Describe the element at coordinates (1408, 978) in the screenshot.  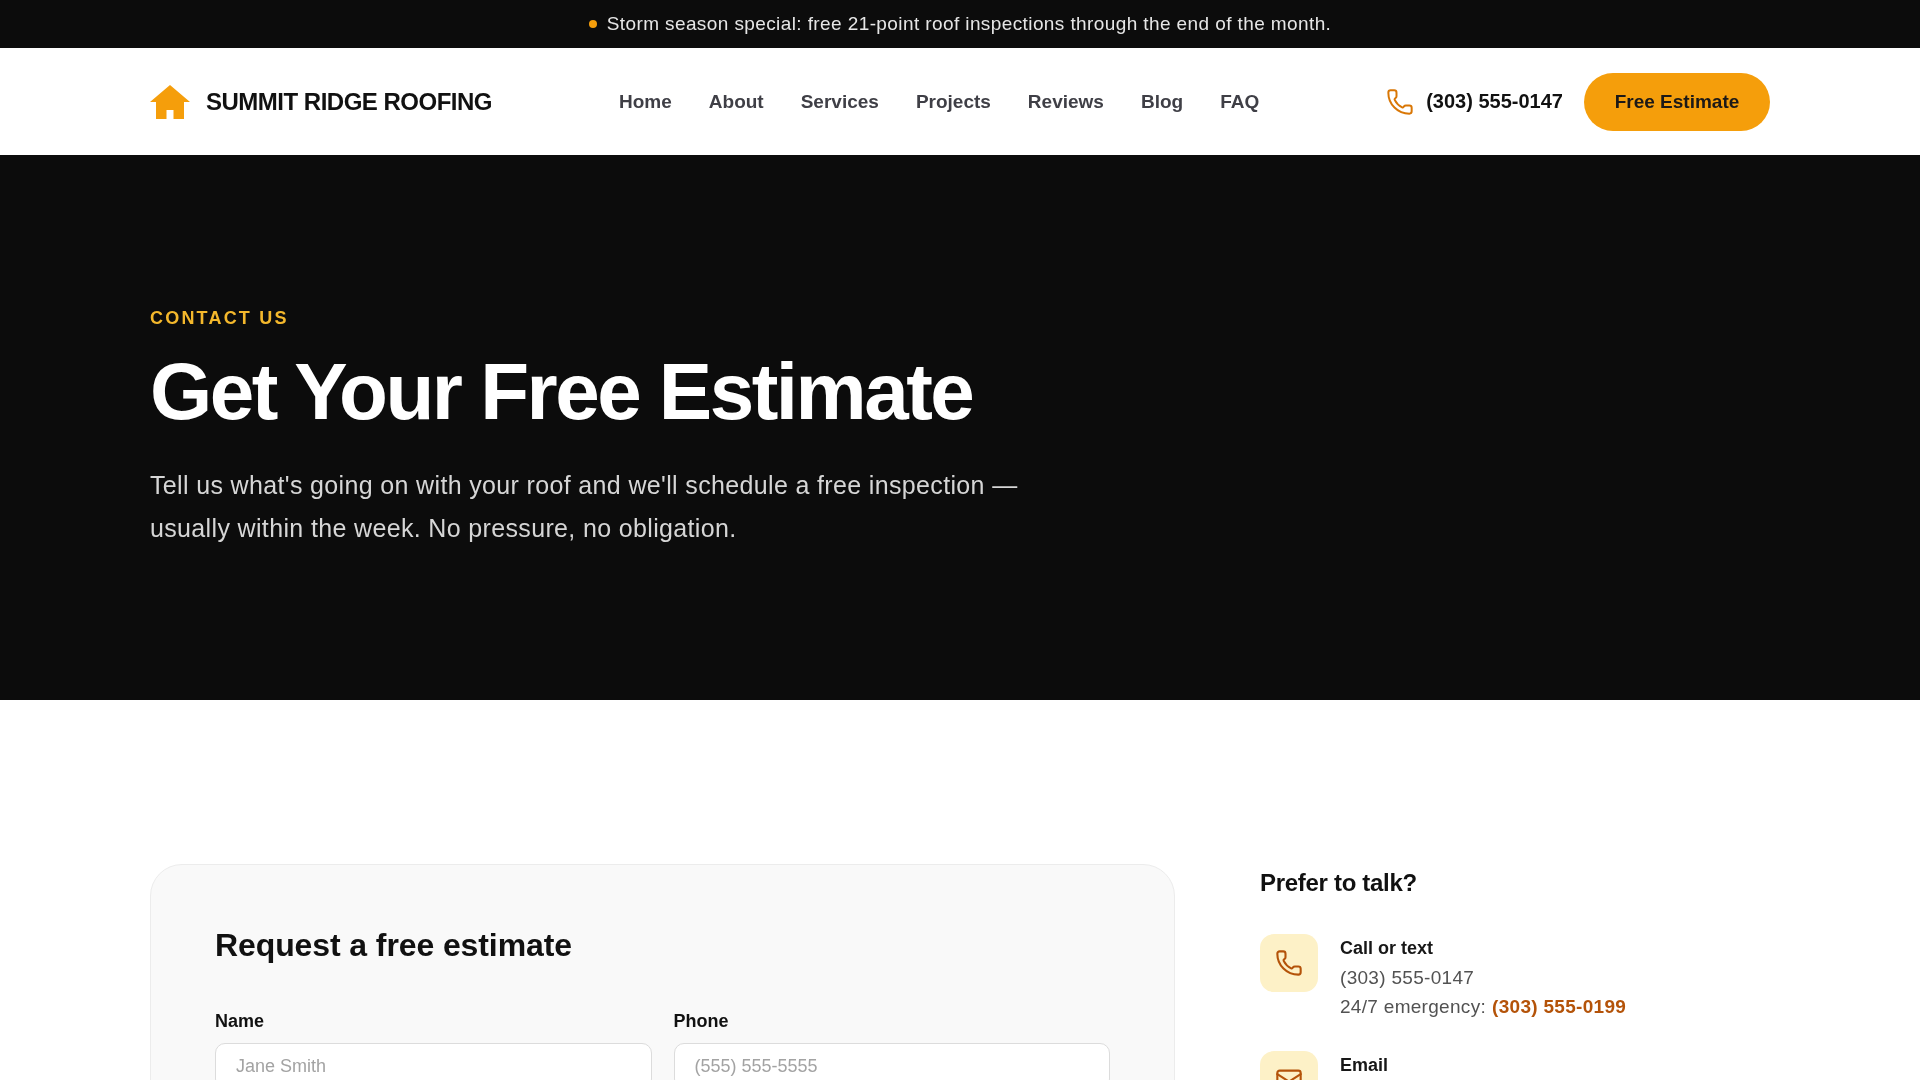
I see `contact-detail: (303) 555-0147` at that location.